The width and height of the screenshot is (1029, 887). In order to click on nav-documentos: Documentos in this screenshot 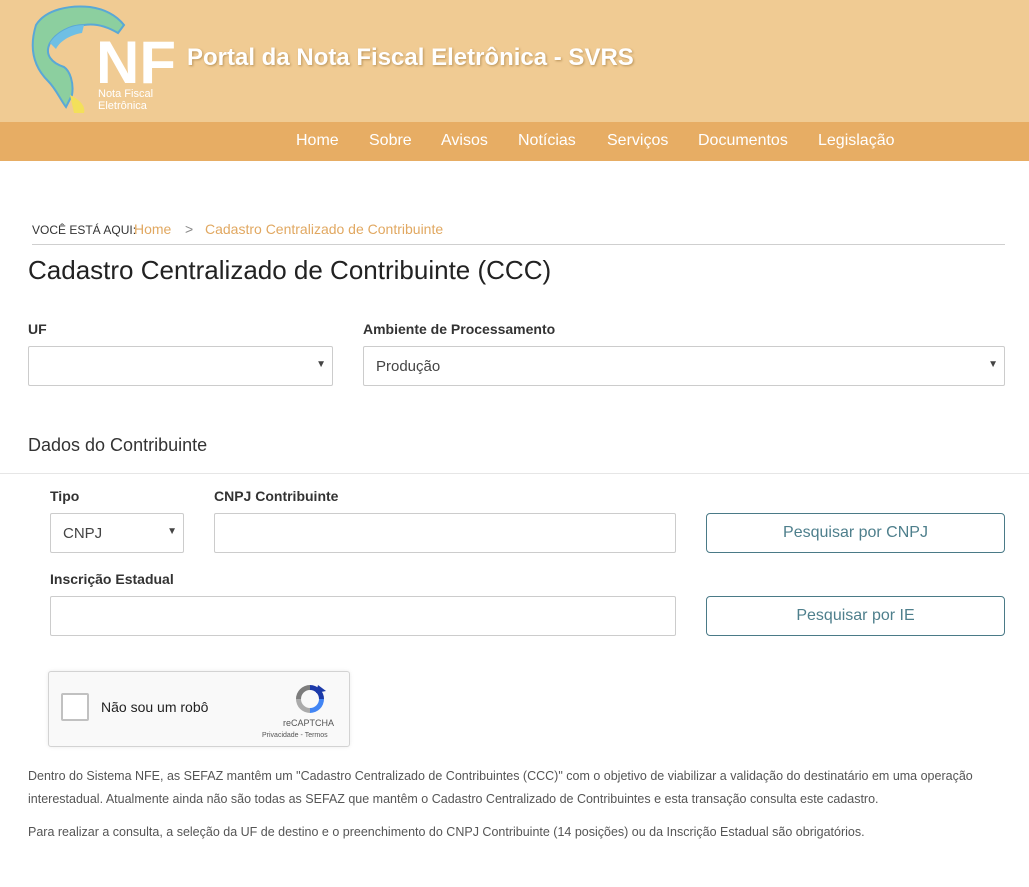, I will do `click(743, 141)`.